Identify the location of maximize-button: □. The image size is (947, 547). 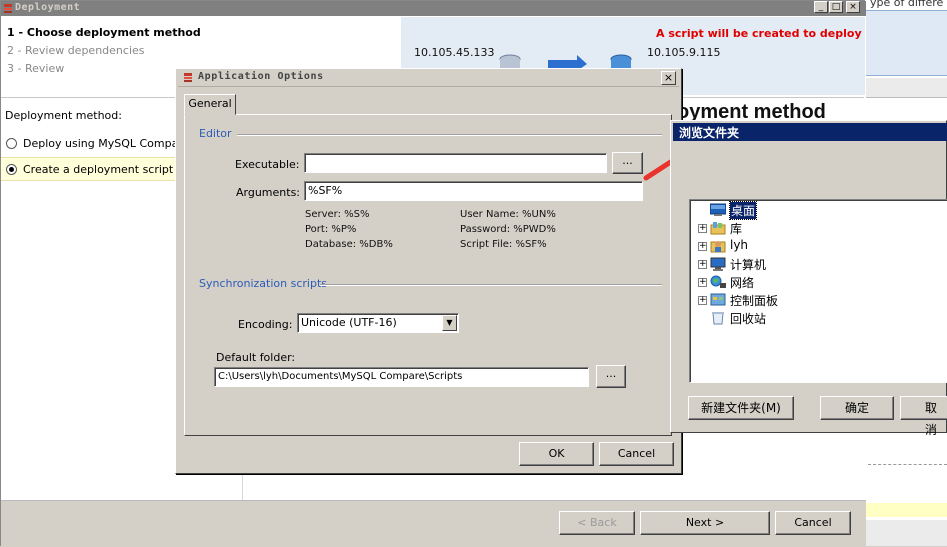
(836, 7).